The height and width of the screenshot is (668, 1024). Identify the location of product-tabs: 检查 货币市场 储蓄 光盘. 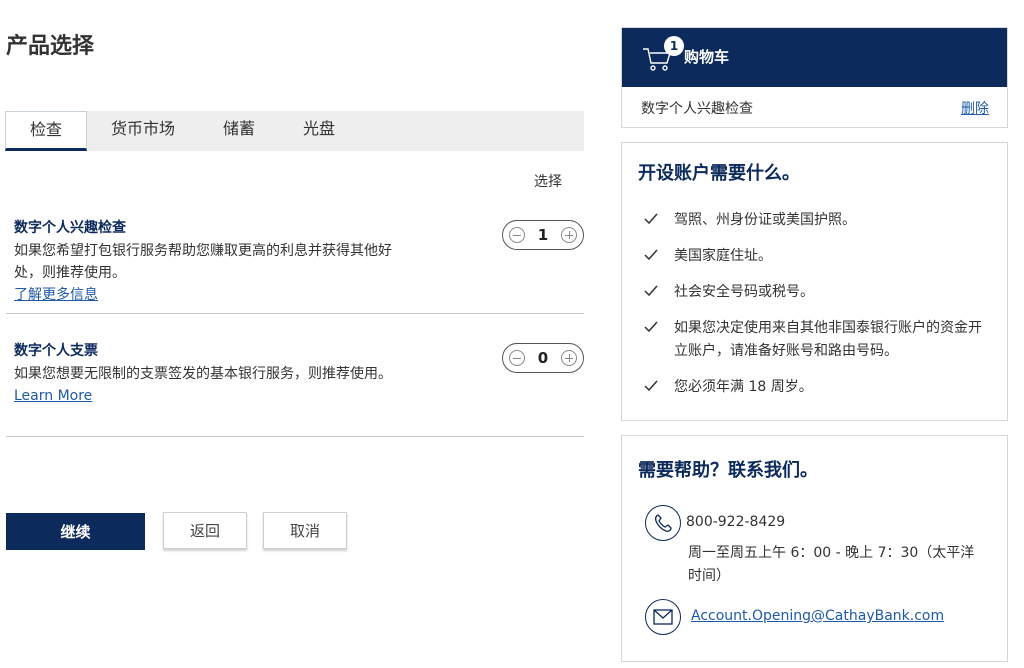
(294, 131).